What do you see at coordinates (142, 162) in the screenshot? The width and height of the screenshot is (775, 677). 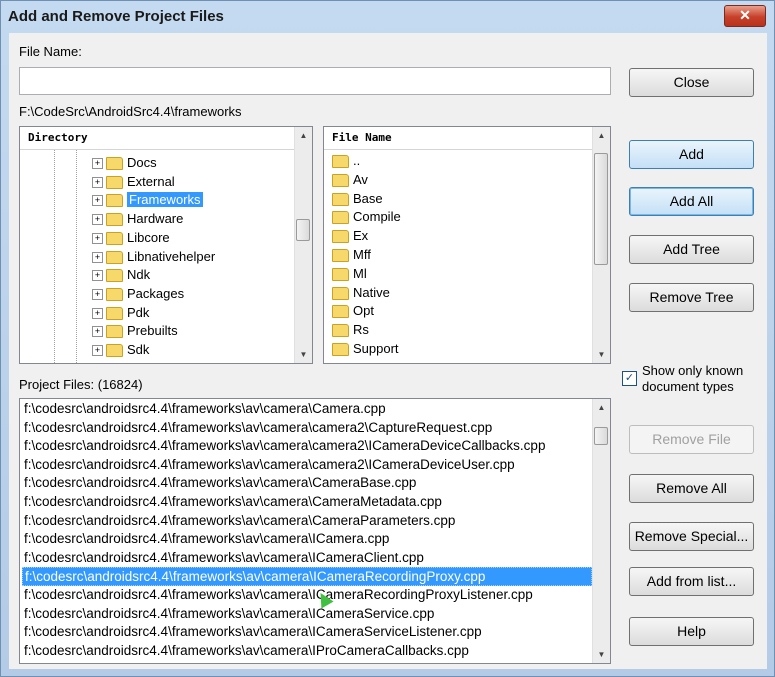 I see `directory-item-label: Docs` at bounding box center [142, 162].